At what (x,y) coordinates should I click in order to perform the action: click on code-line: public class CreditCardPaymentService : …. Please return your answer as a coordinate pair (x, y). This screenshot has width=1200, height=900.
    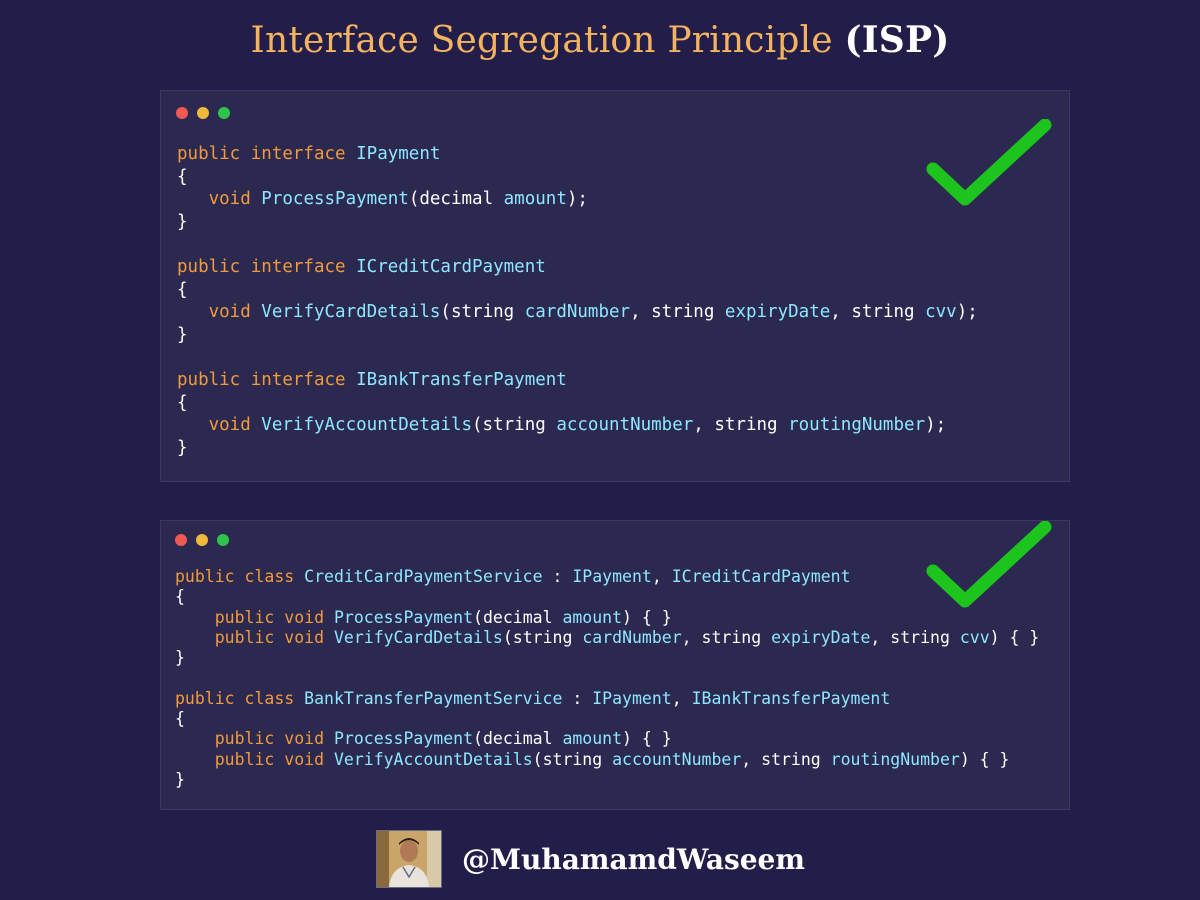
    Looking at the image, I should click on (607, 577).